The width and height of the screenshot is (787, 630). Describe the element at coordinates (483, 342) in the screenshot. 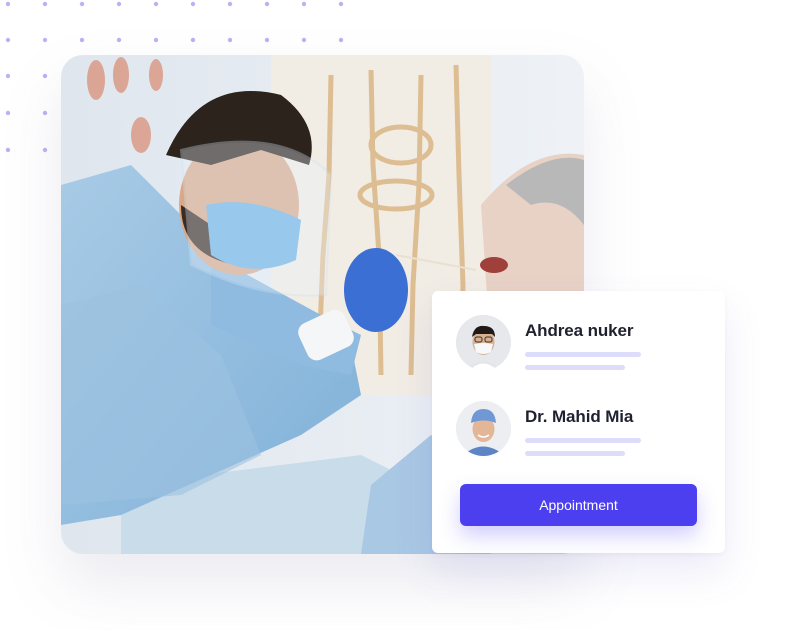

I see `masked-doctor-avatar-icon` at that location.